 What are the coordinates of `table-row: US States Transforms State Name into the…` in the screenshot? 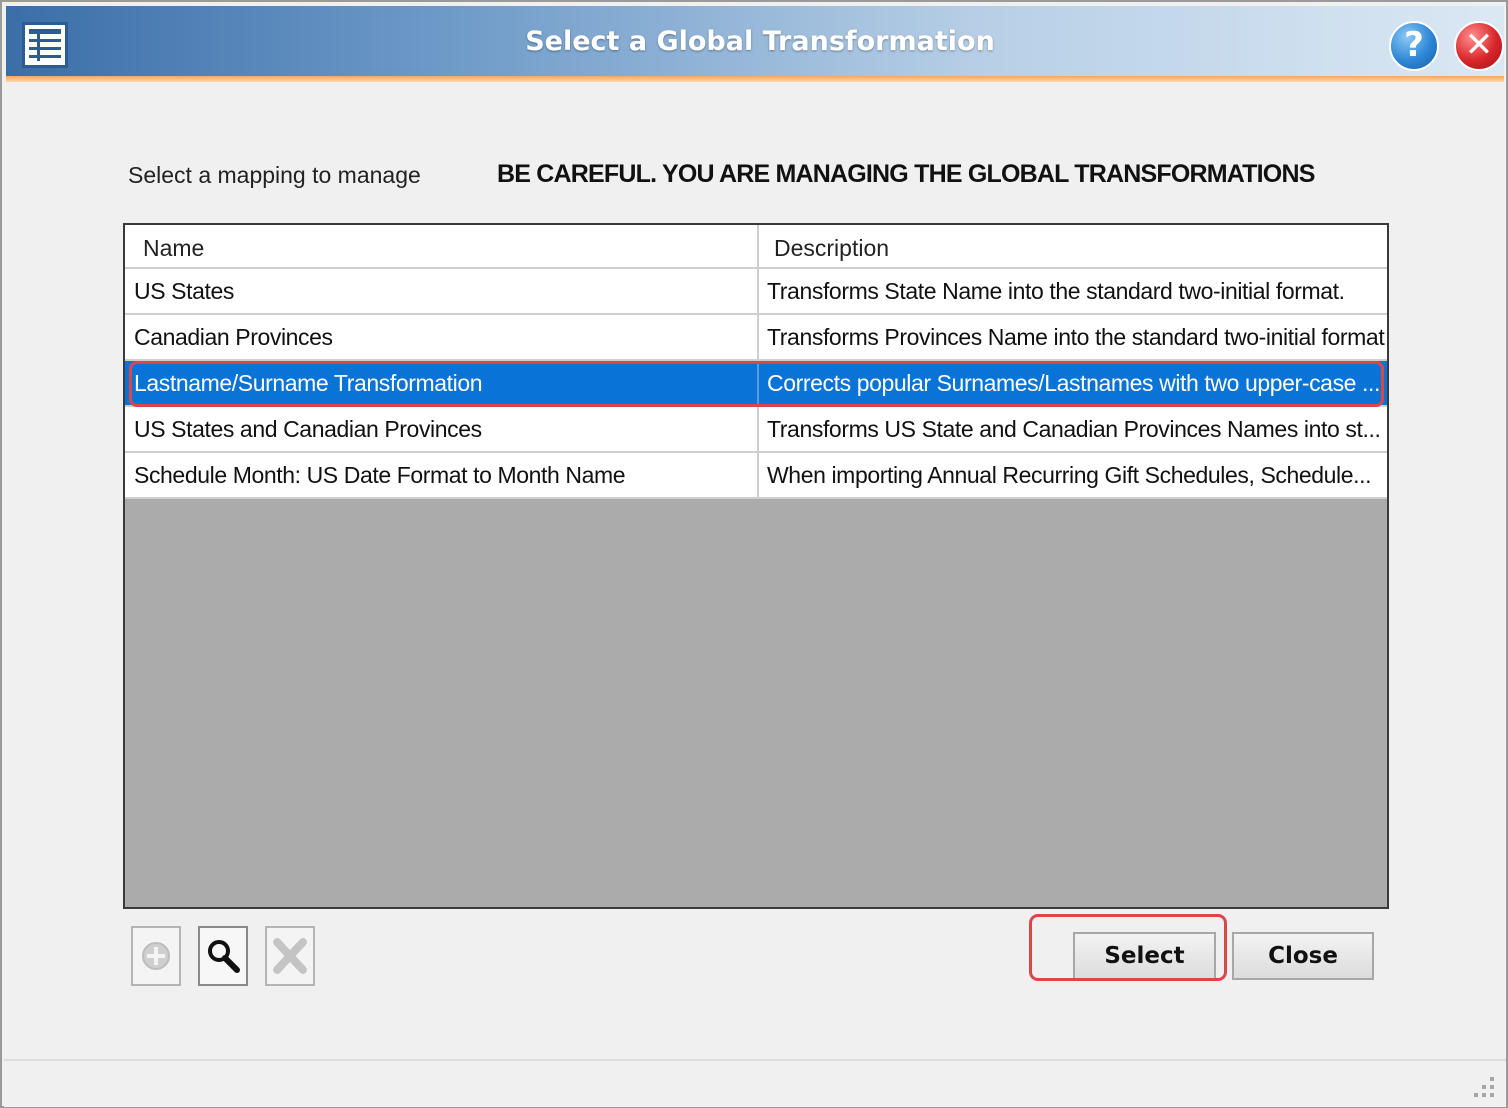 It's located at (756, 292).